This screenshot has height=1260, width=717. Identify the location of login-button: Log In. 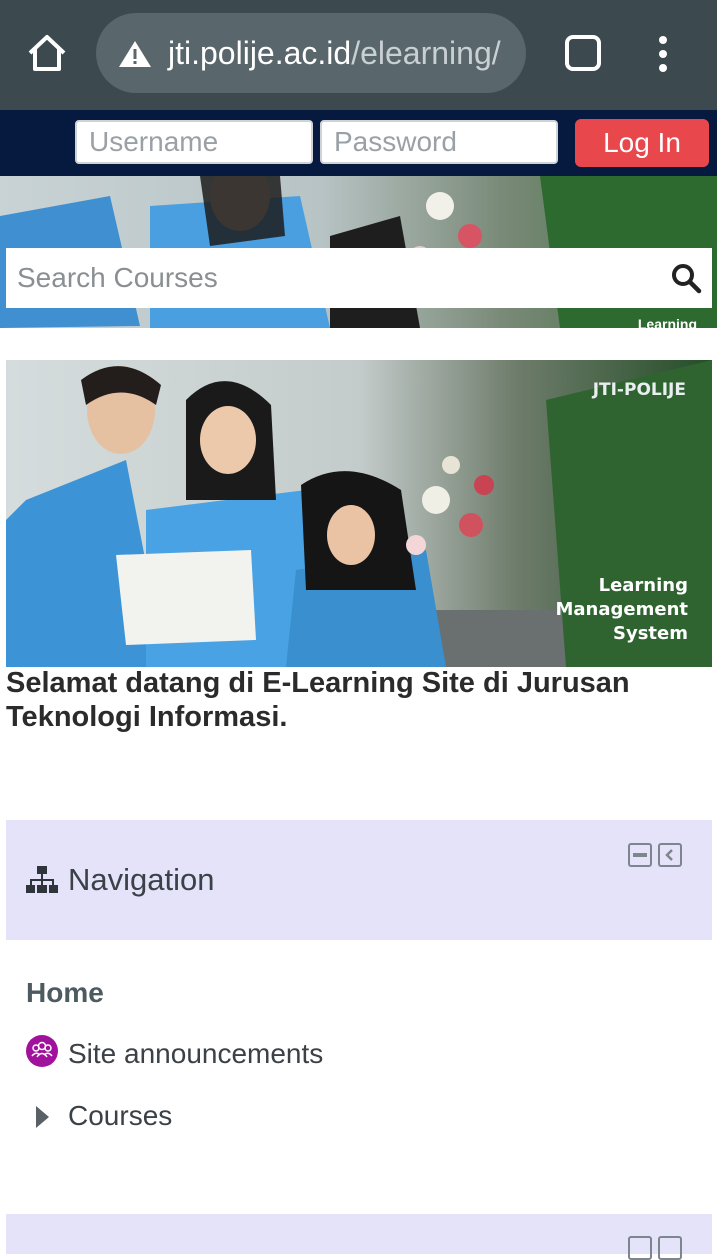
(642, 143).